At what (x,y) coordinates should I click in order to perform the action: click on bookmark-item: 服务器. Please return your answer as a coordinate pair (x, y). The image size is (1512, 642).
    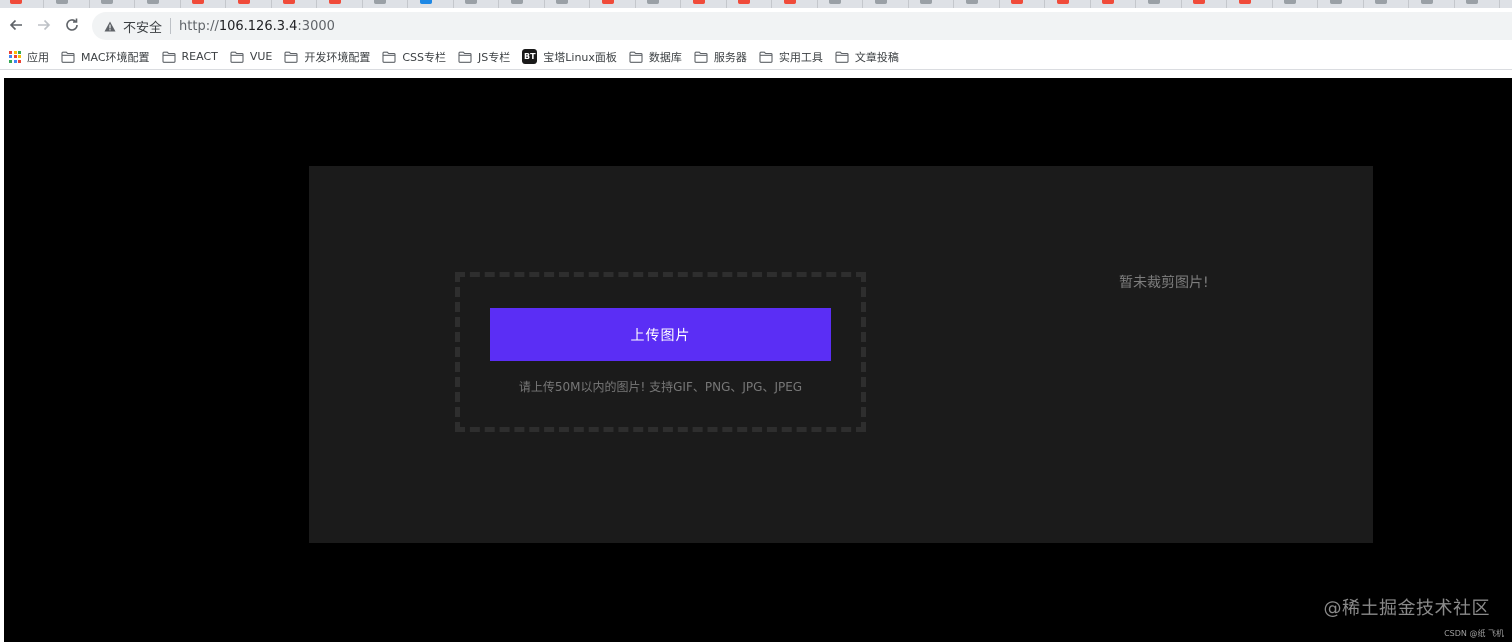
    Looking at the image, I should click on (720, 57).